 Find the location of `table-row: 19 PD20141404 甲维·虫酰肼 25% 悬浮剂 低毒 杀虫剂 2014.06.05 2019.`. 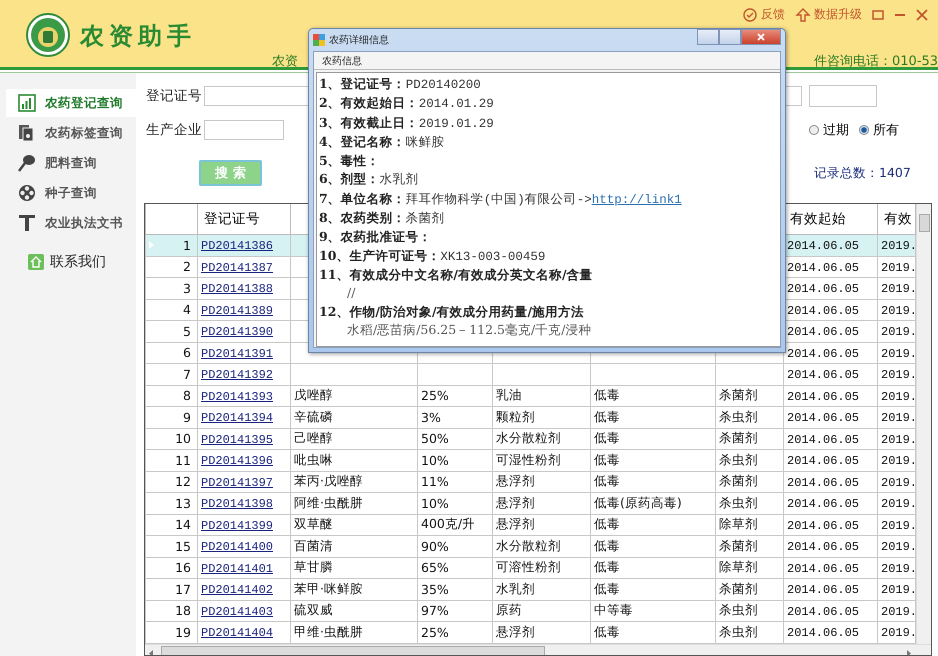

table-row: 19 PD20141404 甲维·虫酰肼 25% 悬浮剂 低毒 杀虫剂 2014.06.05 2019. is located at coordinates (531, 632).